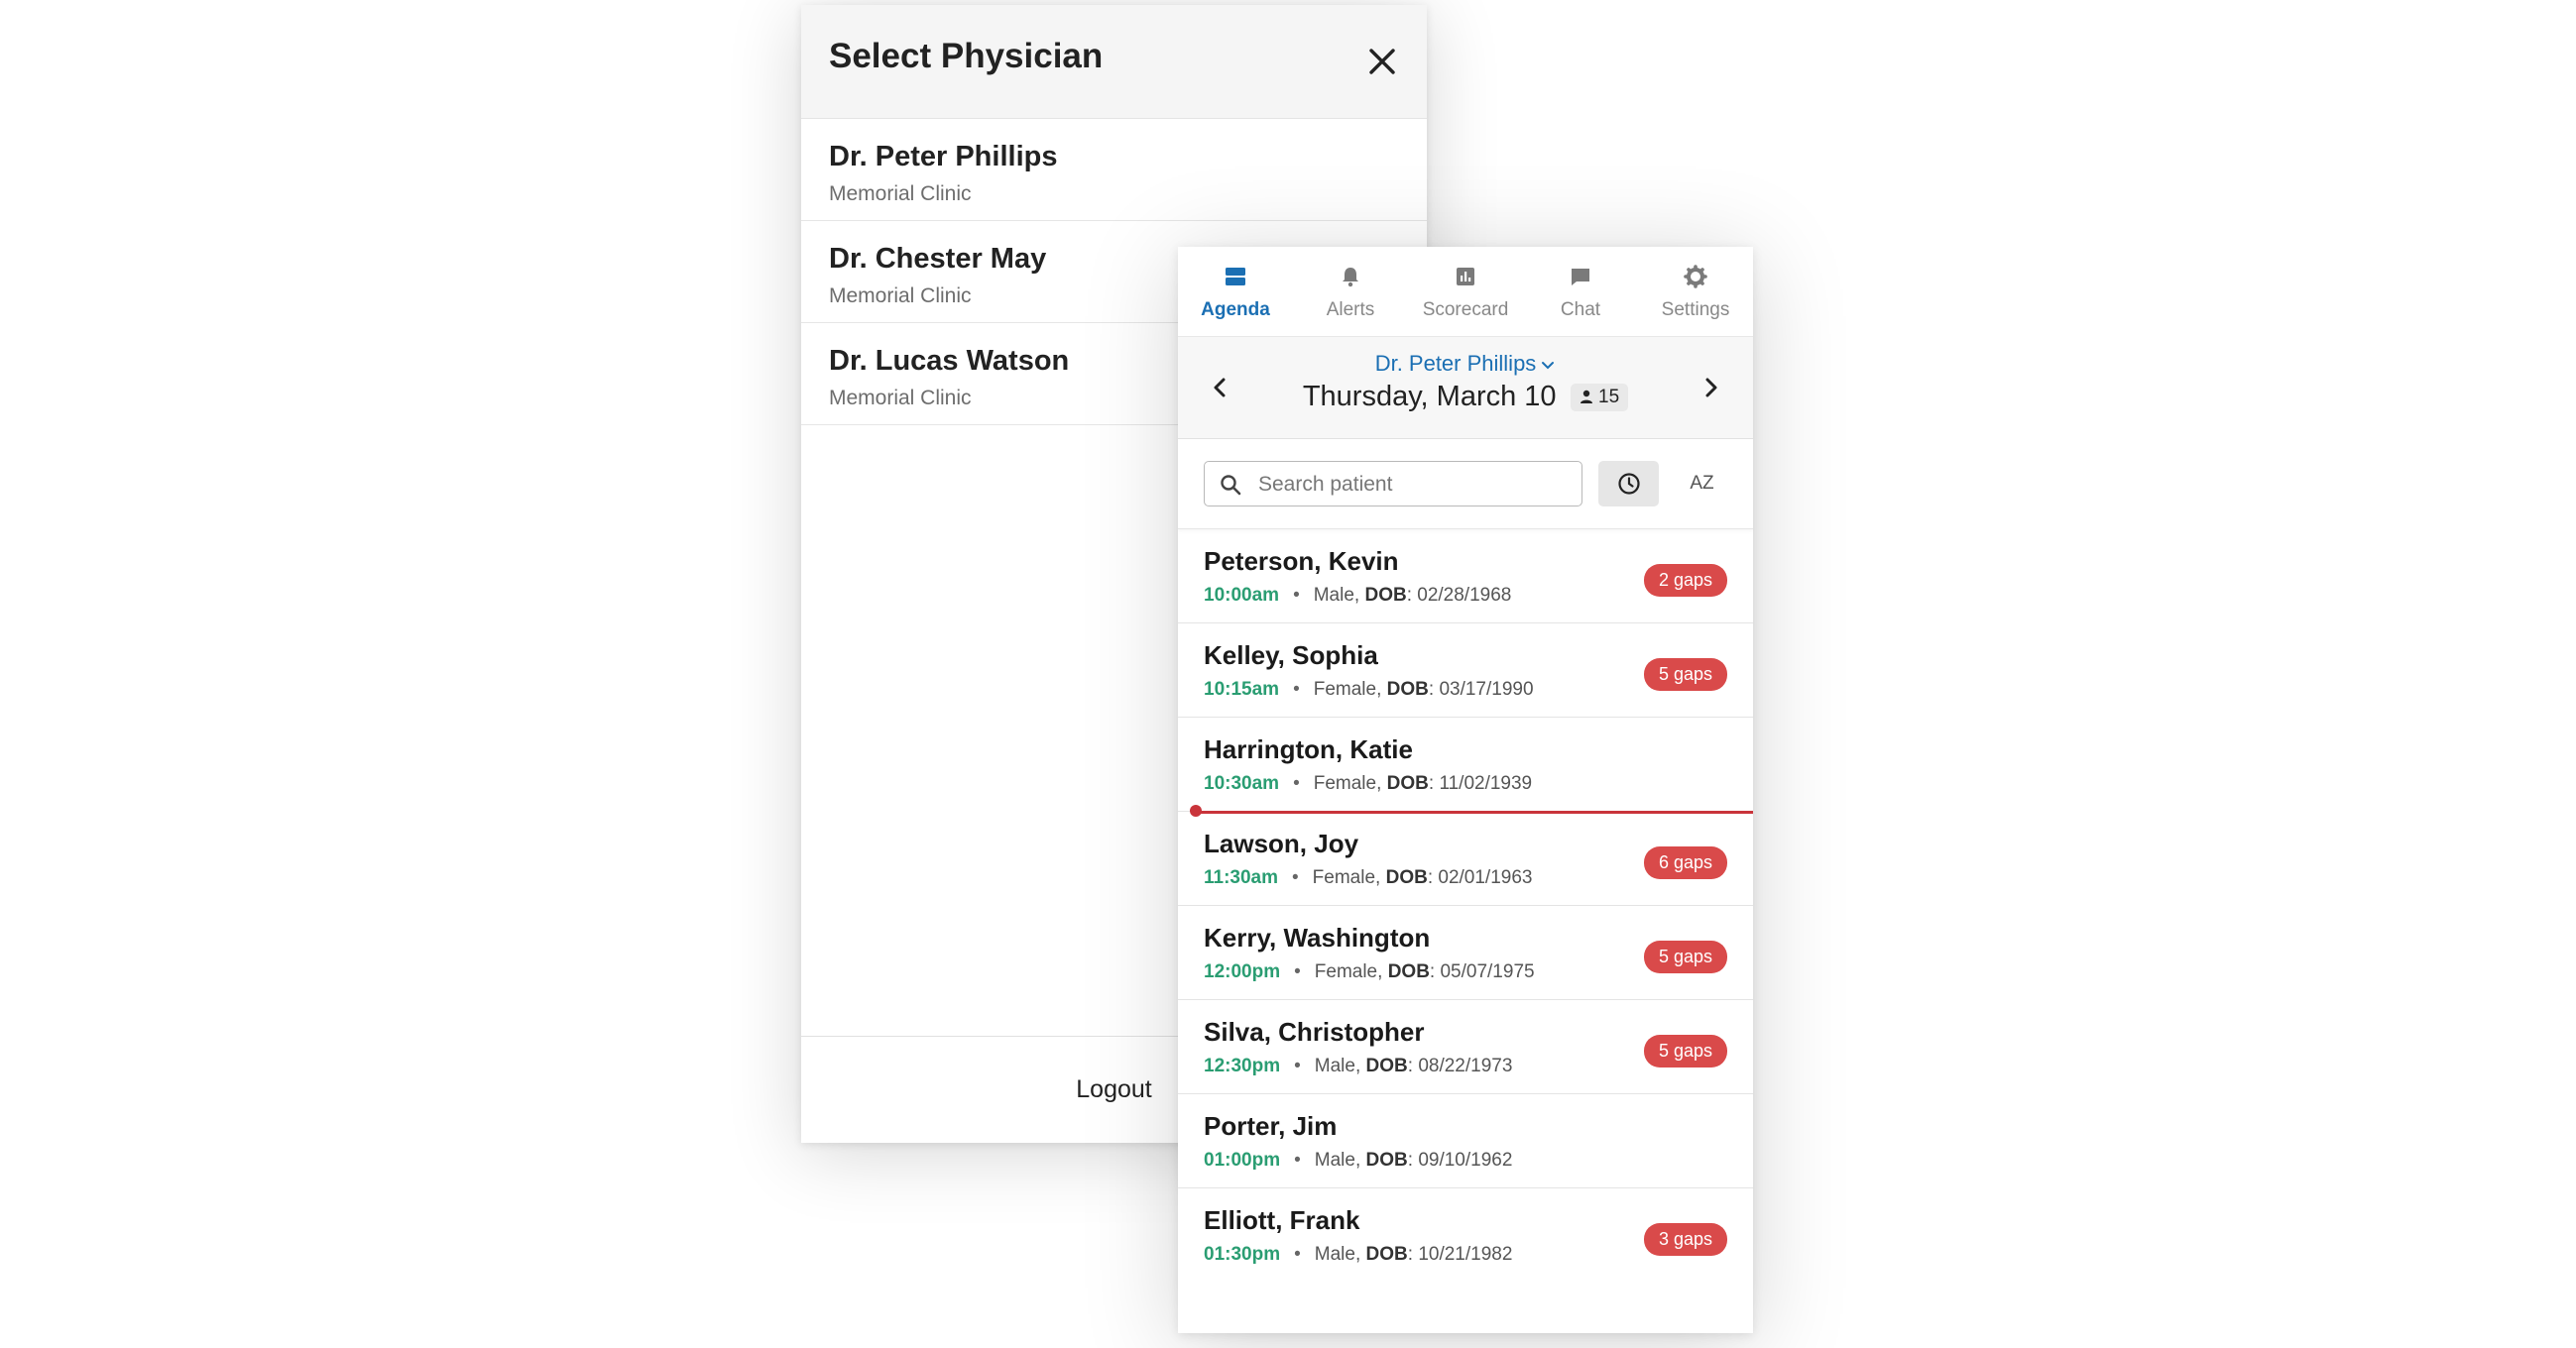  What do you see at coordinates (1696, 309) in the screenshot?
I see `tab-label: Settings` at bounding box center [1696, 309].